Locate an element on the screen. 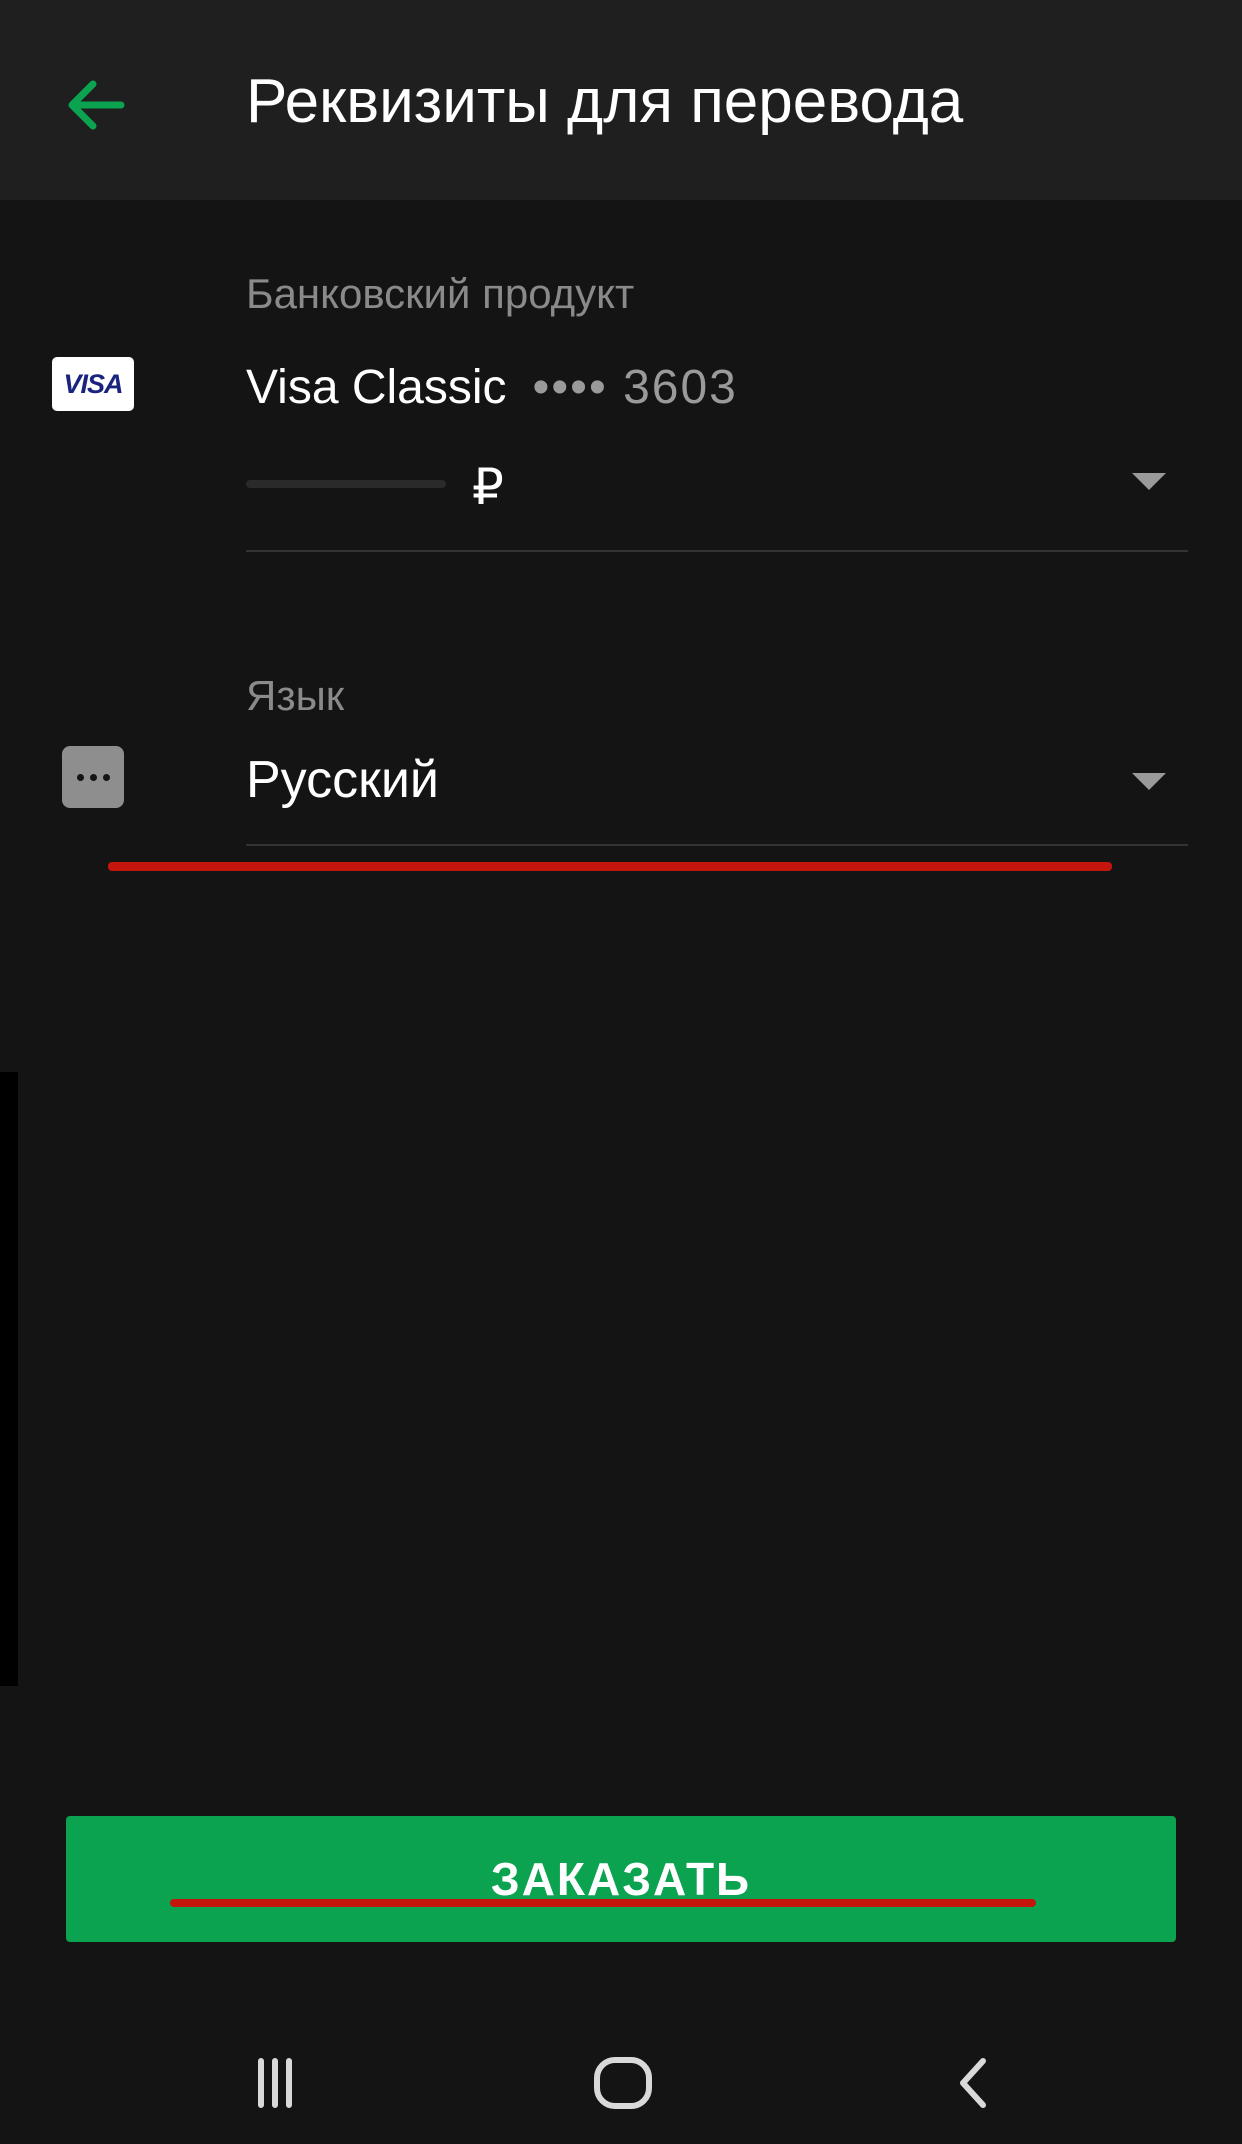  system-nav-bar is located at coordinates (621, 2082).